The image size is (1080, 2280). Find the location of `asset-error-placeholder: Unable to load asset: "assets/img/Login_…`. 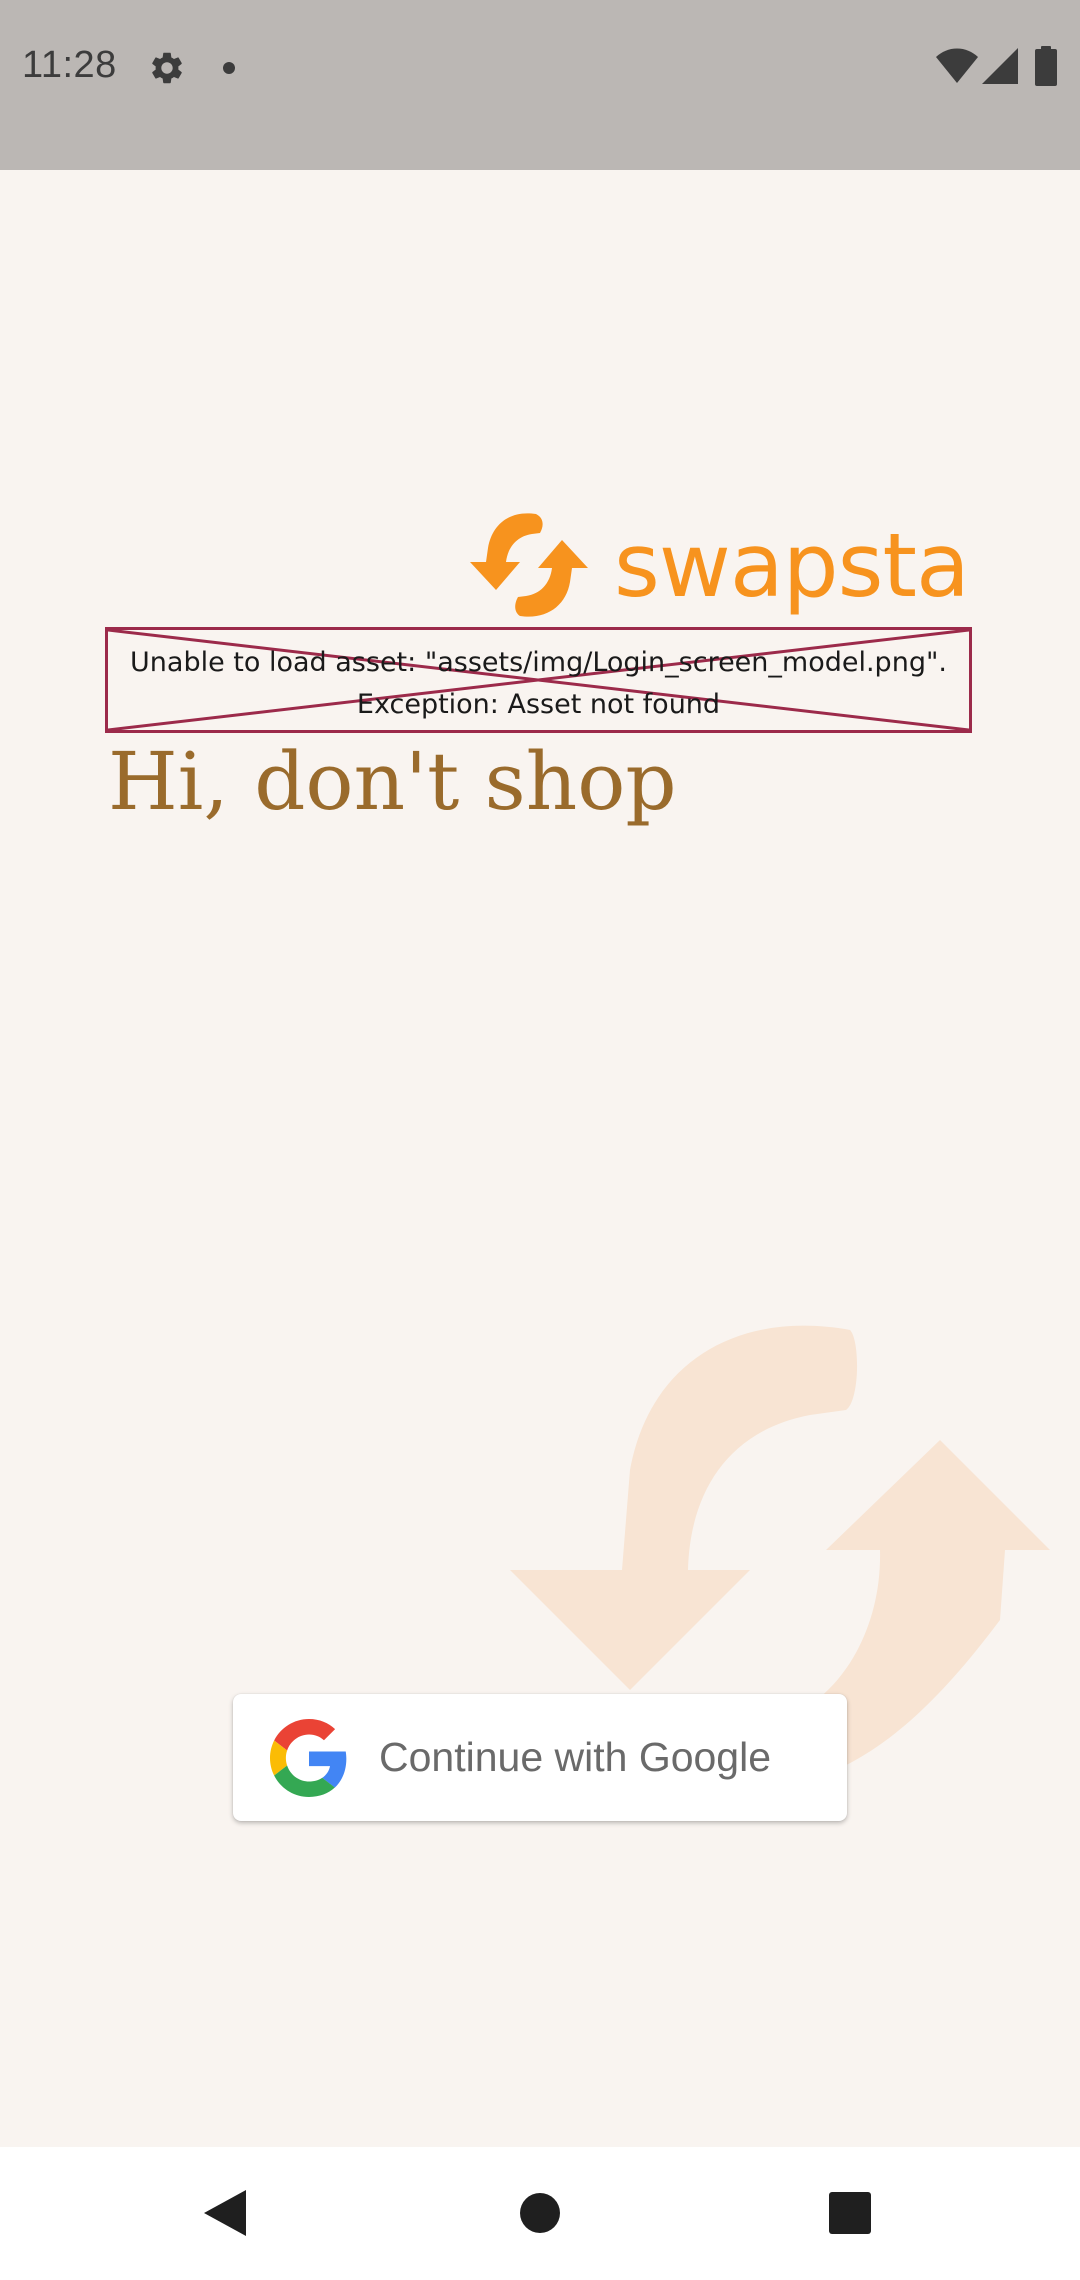

asset-error-placeholder: Unable to load asset: "assets/img/Login_… is located at coordinates (538, 680).